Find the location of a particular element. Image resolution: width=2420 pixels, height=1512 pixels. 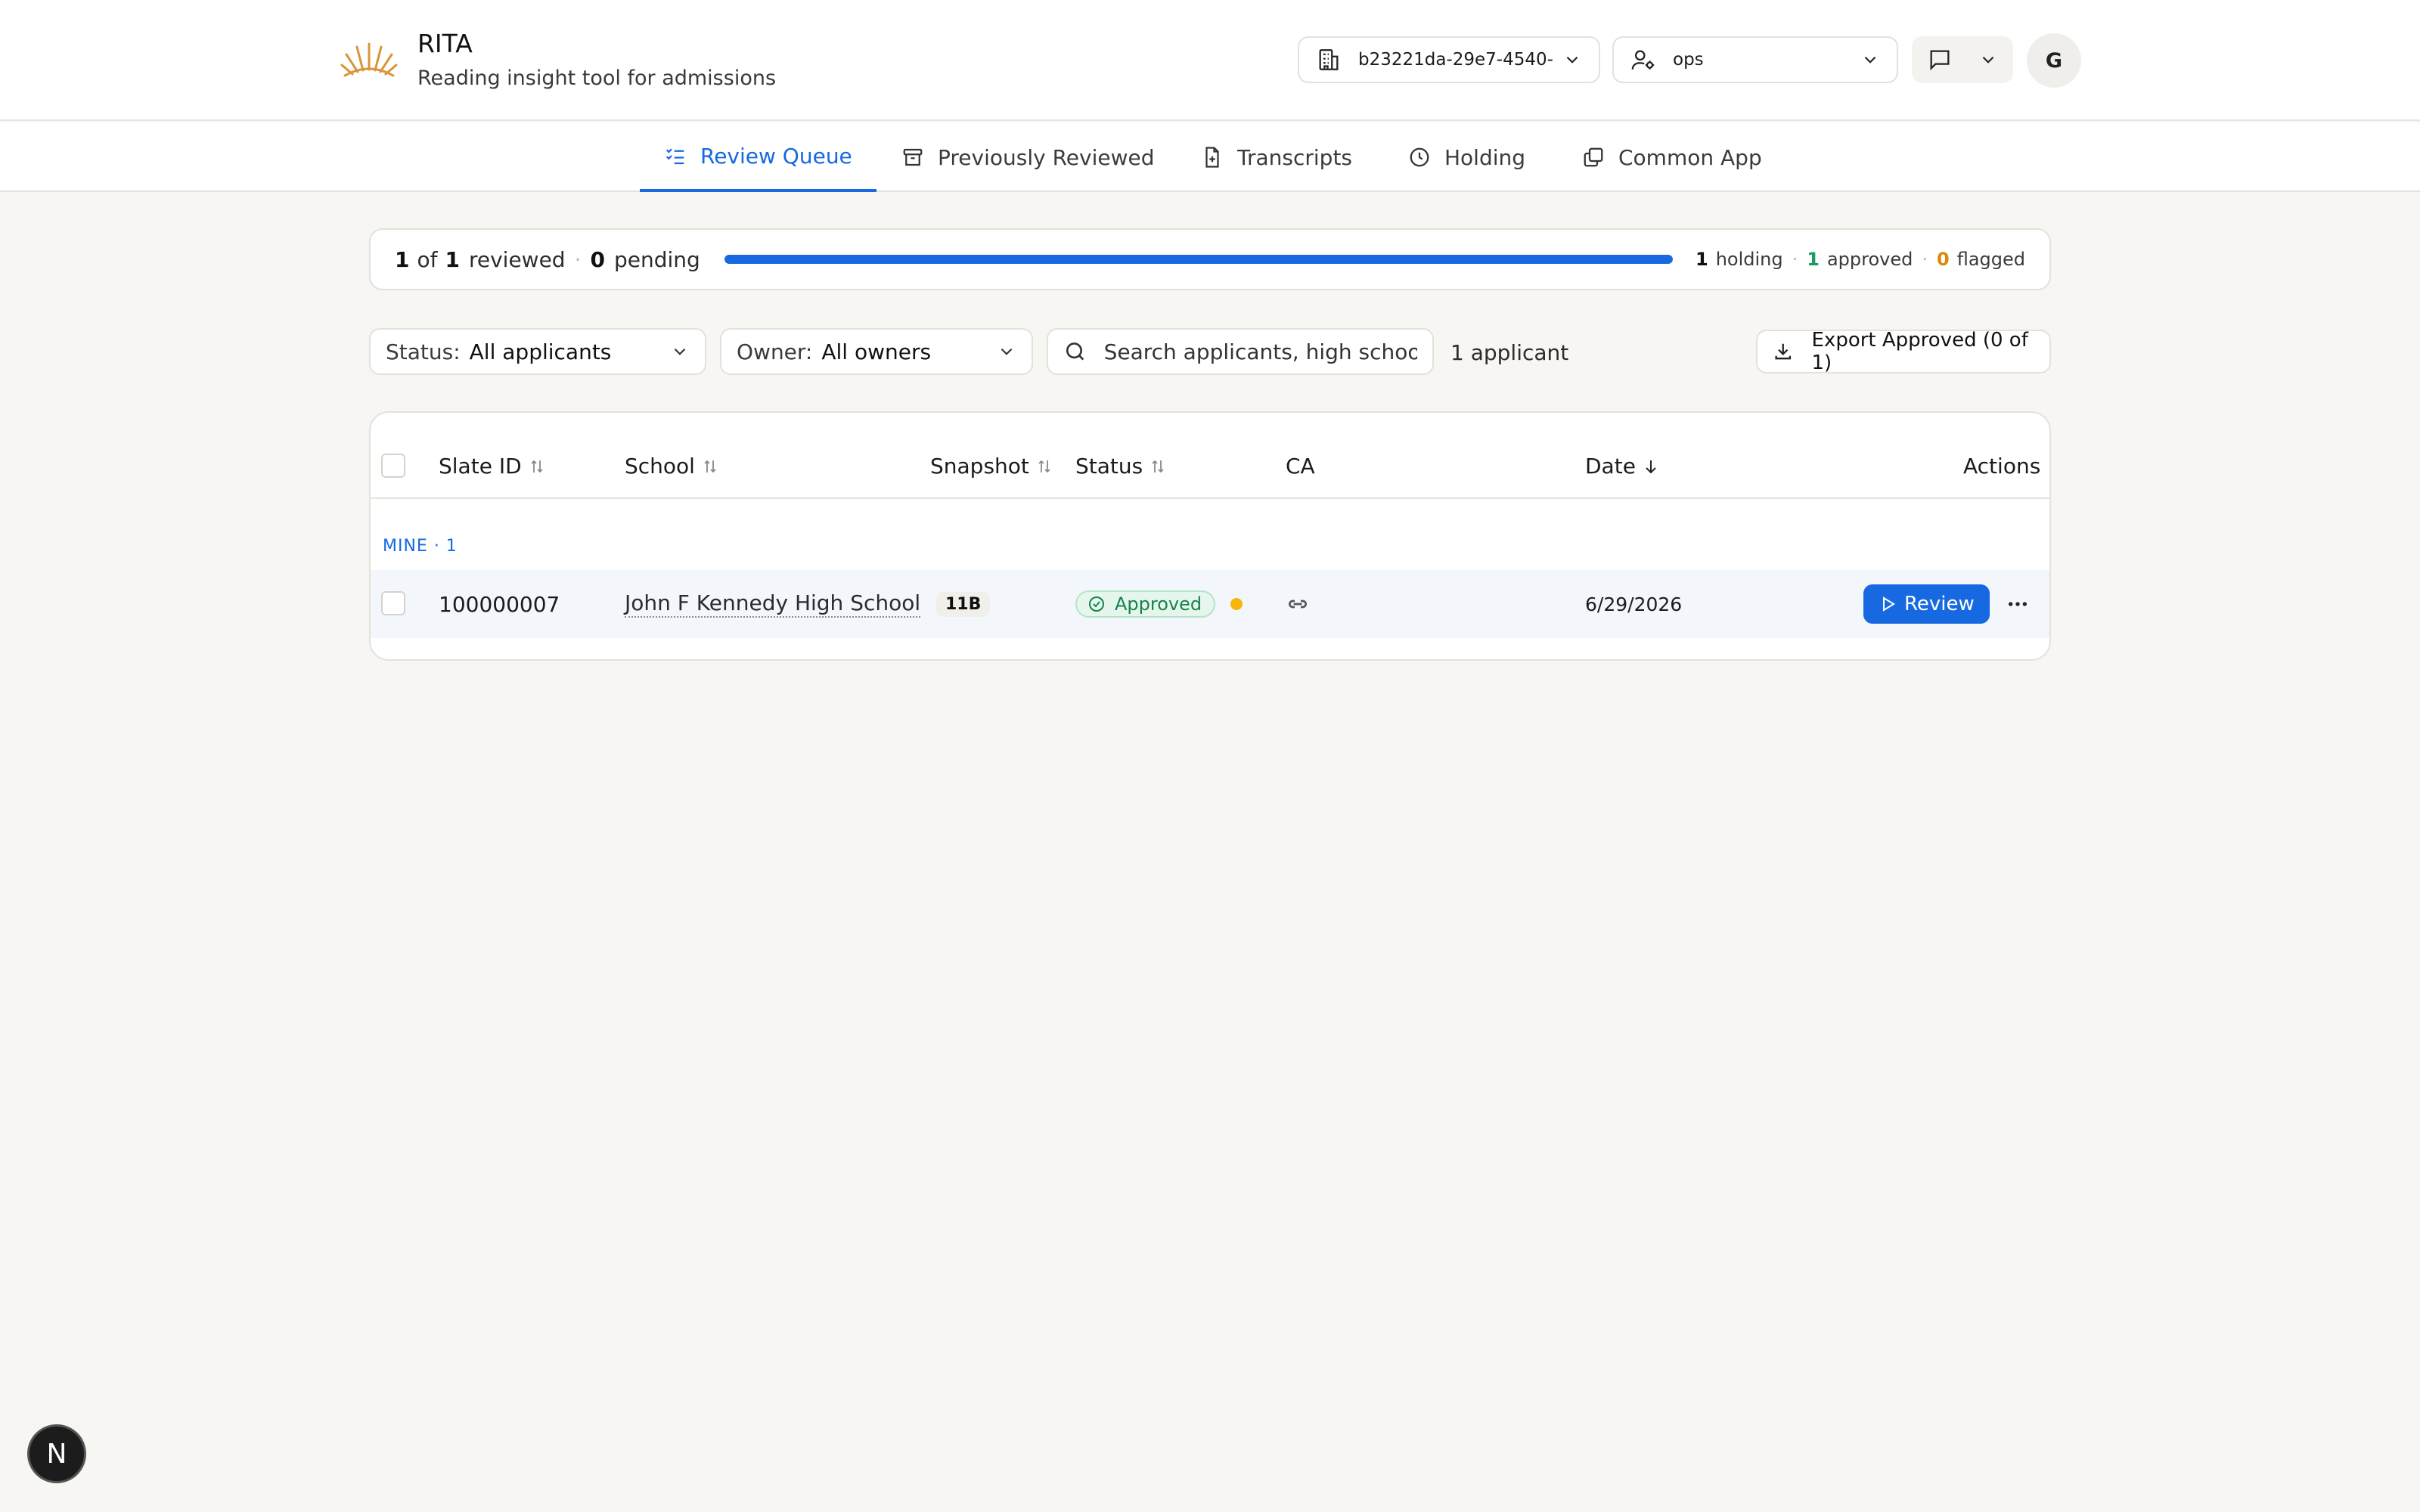

brand-text: RITA Reading insight tool for admissions is located at coordinates (596, 60).